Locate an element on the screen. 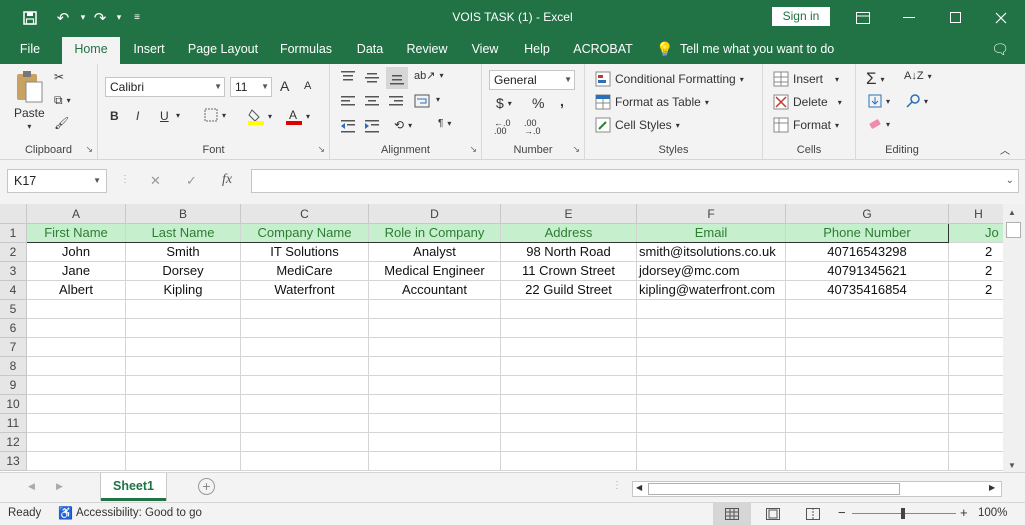 The width and height of the screenshot is (1025, 525). font-color-icon: A ▾ is located at coordinates (298, 116).